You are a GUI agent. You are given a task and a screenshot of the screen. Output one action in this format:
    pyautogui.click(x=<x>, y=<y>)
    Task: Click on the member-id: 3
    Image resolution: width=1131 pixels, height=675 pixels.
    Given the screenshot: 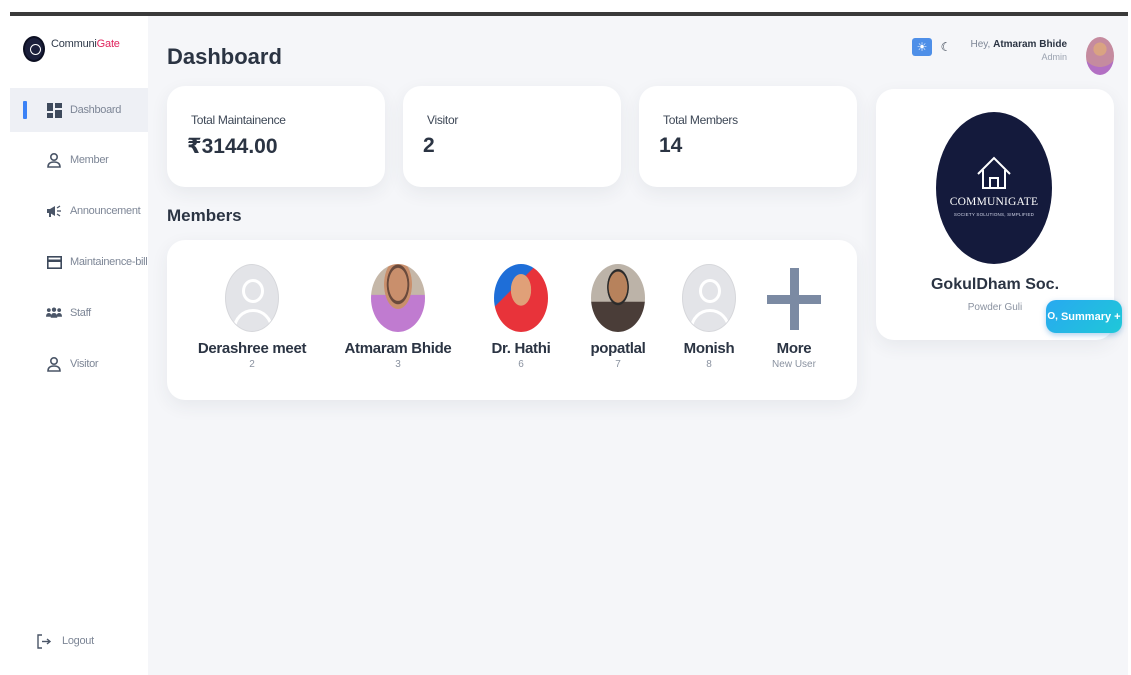 What is the action you would take?
    pyautogui.click(x=398, y=364)
    